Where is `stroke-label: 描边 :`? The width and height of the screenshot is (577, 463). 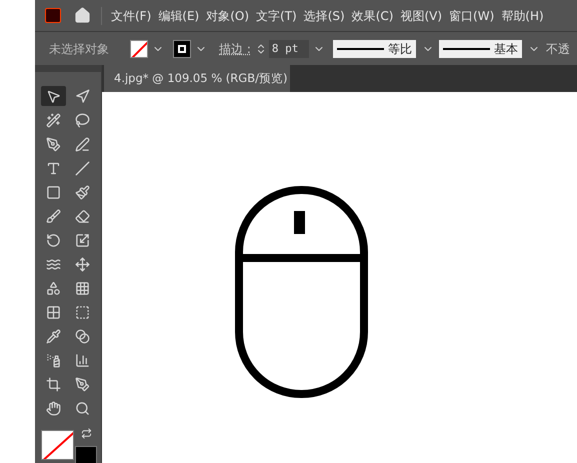
stroke-label: 描边 : is located at coordinates (235, 49).